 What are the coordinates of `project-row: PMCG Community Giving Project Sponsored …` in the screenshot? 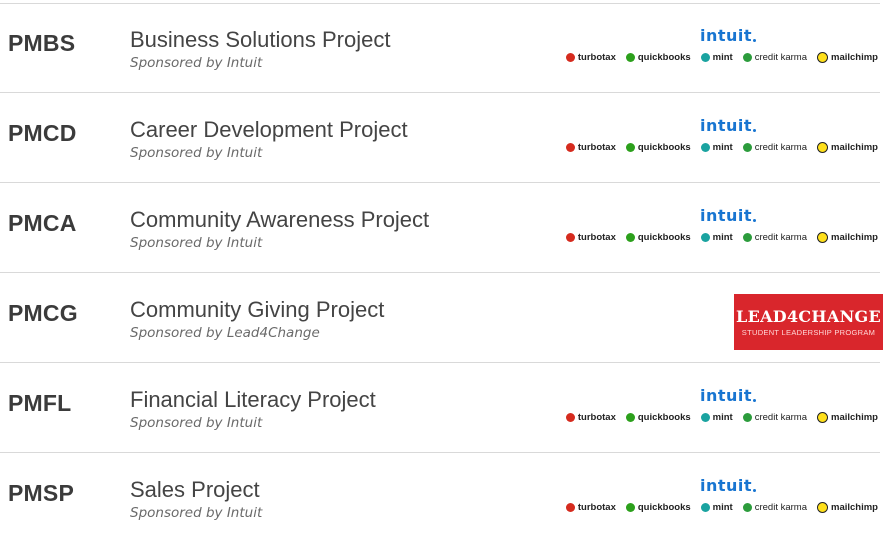 It's located at (441, 332).